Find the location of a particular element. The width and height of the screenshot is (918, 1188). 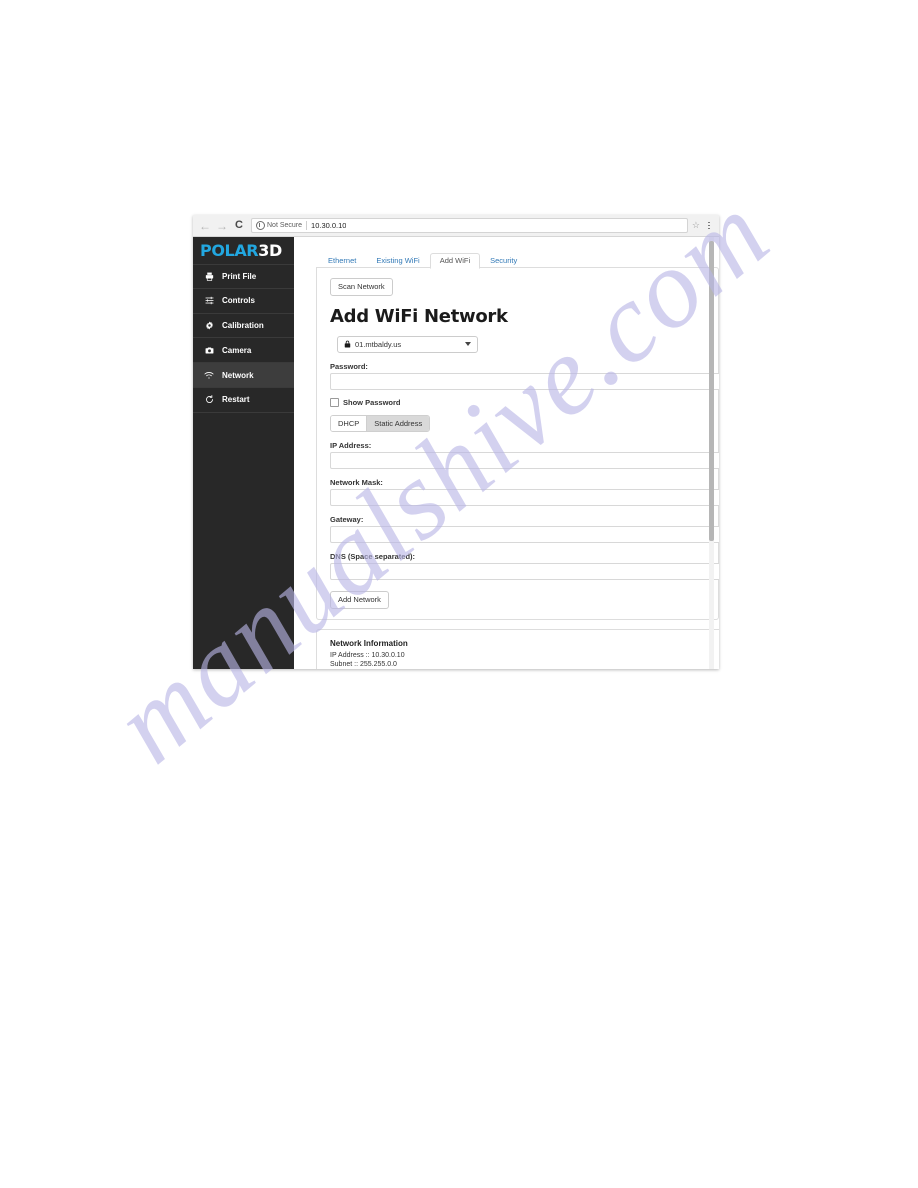

network-select-value: 01.mtbaldy.us is located at coordinates (378, 344).